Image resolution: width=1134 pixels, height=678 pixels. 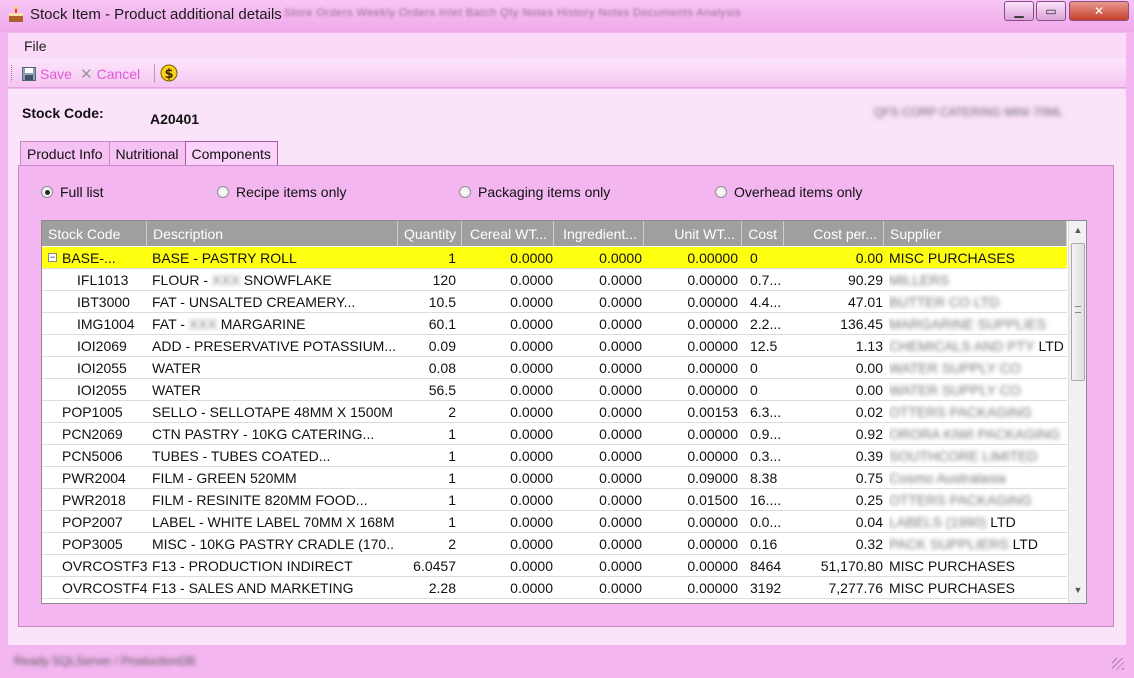 What do you see at coordinates (56, 74) in the screenshot?
I see `save-label: Save` at bounding box center [56, 74].